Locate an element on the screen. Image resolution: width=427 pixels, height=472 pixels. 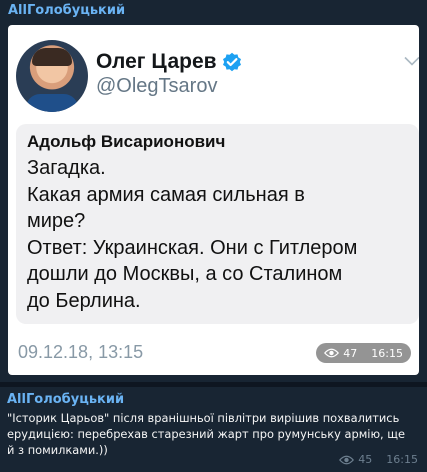
quote-line: дошли до Москвы, а со Сталином is located at coordinates (185, 274).